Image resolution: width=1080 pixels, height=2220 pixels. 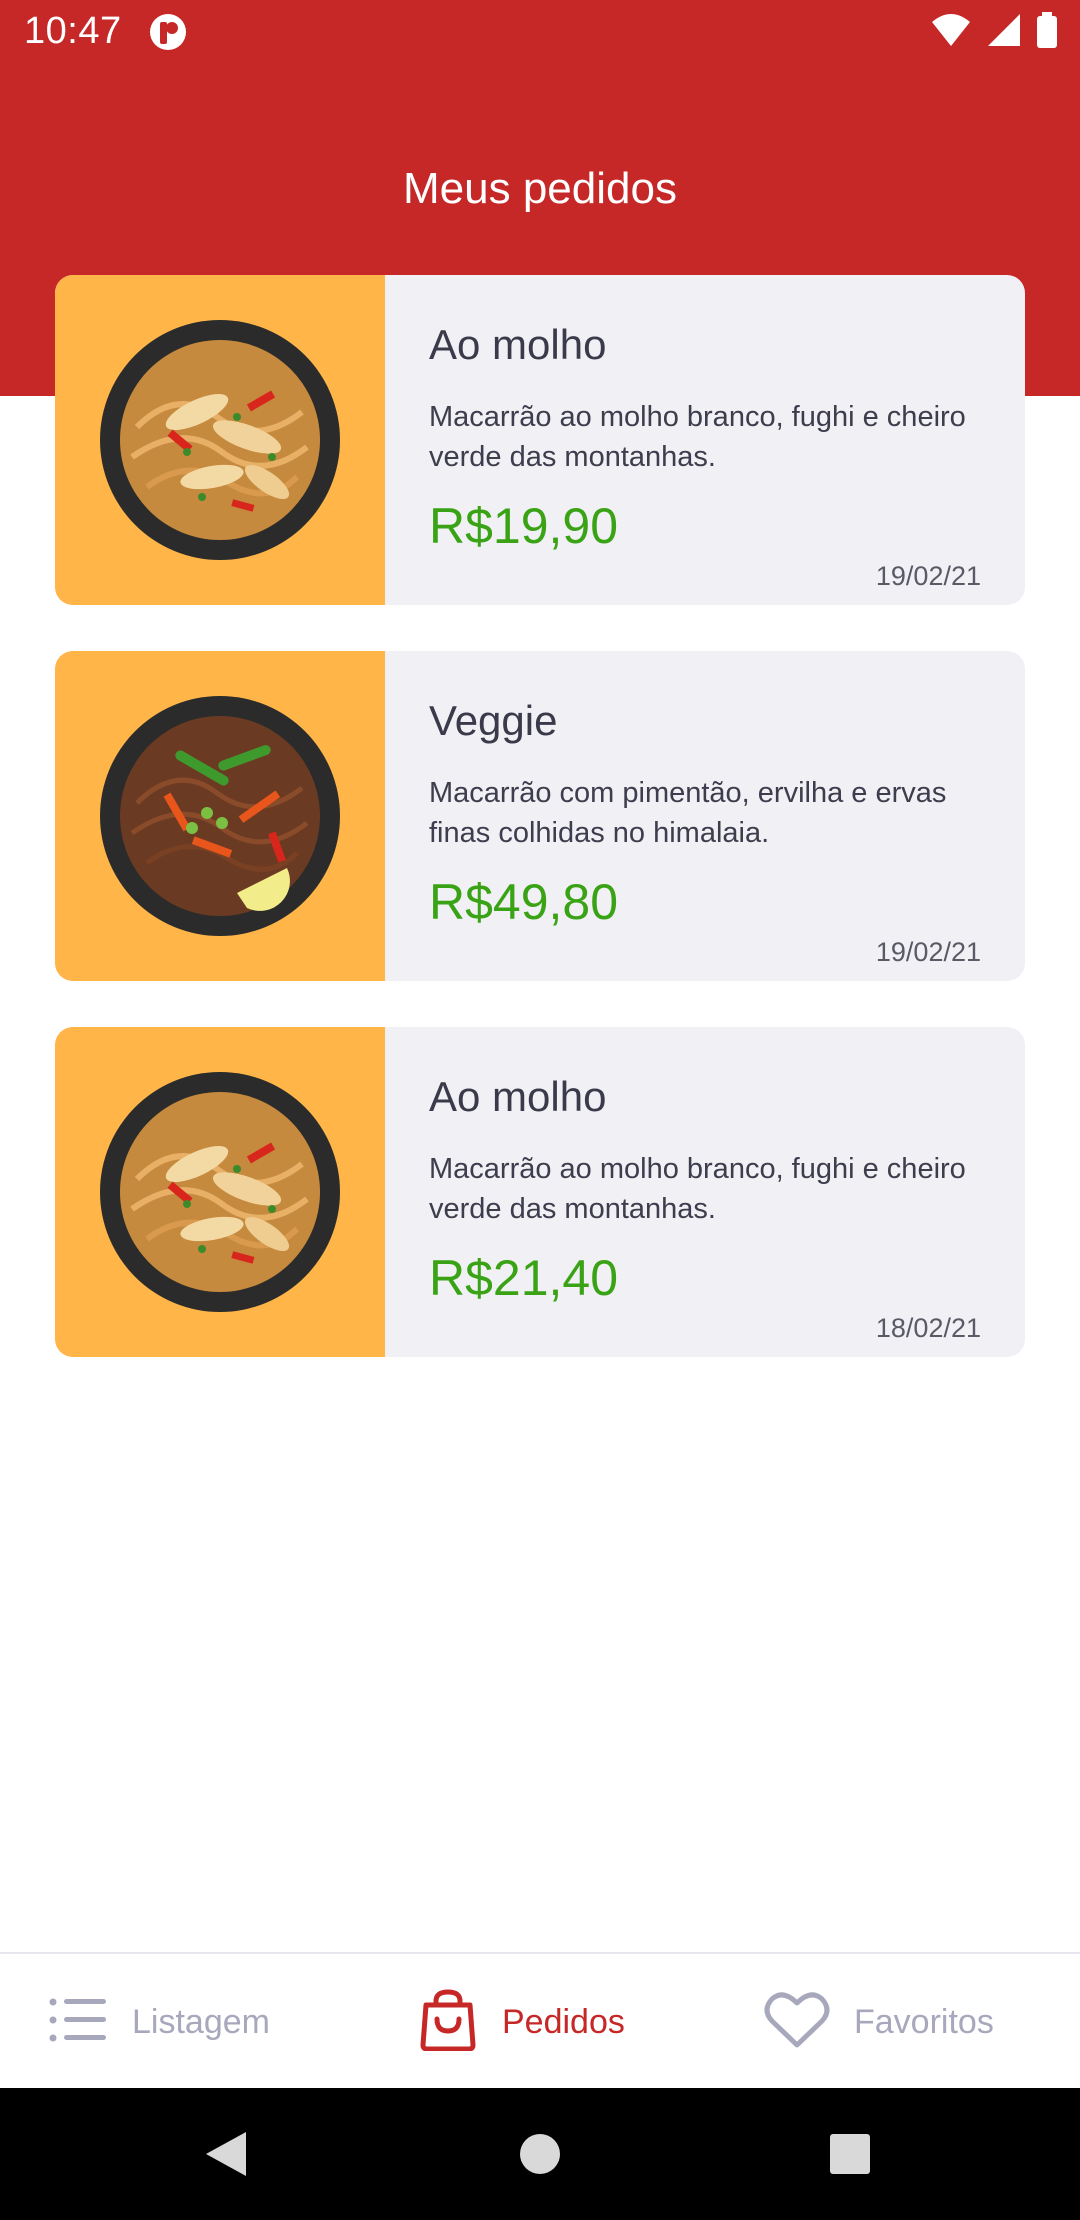 I want to click on status-bar: 10:47, so click(x=540, y=32).